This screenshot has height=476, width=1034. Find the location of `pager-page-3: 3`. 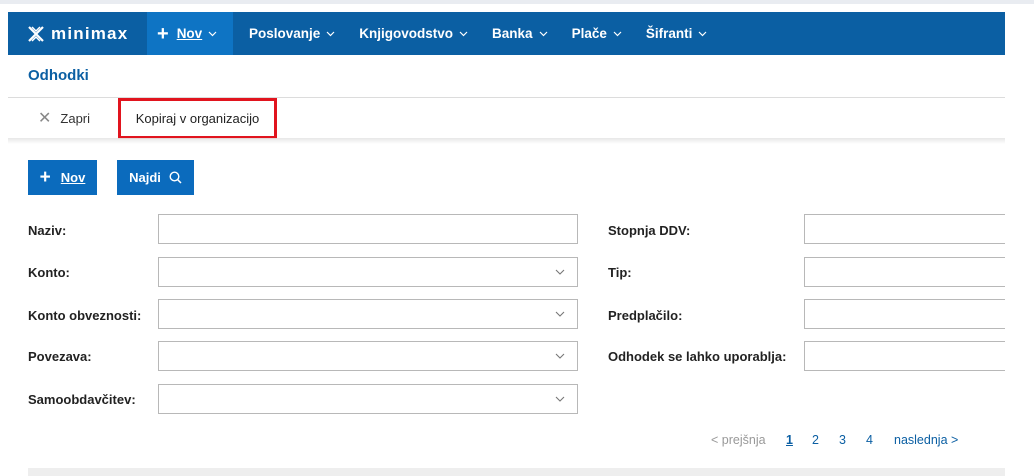

pager-page-3: 3 is located at coordinates (842, 440).